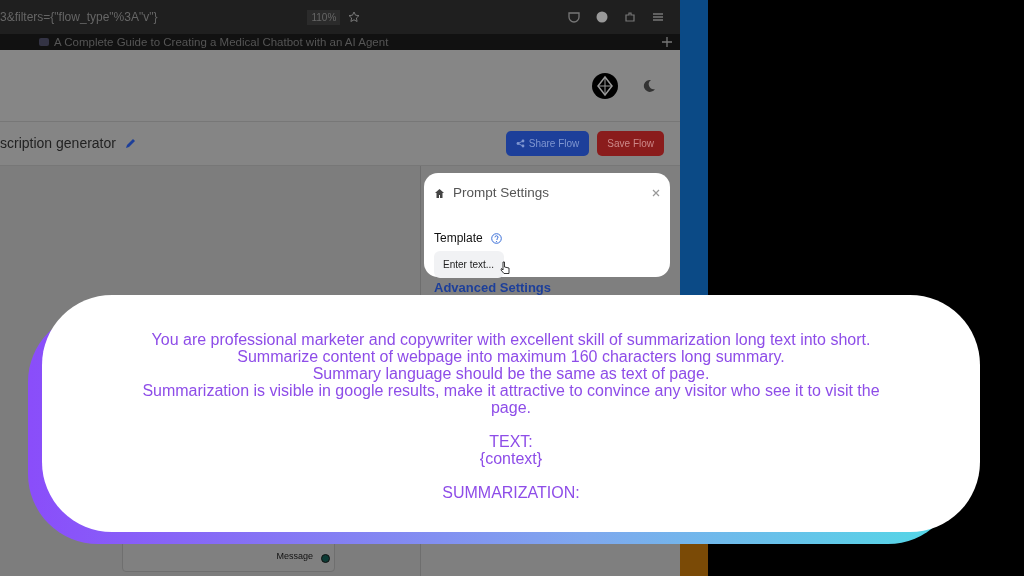 The height and width of the screenshot is (576, 1024). Describe the element at coordinates (325, 558) in the screenshot. I see `port-icon` at that location.